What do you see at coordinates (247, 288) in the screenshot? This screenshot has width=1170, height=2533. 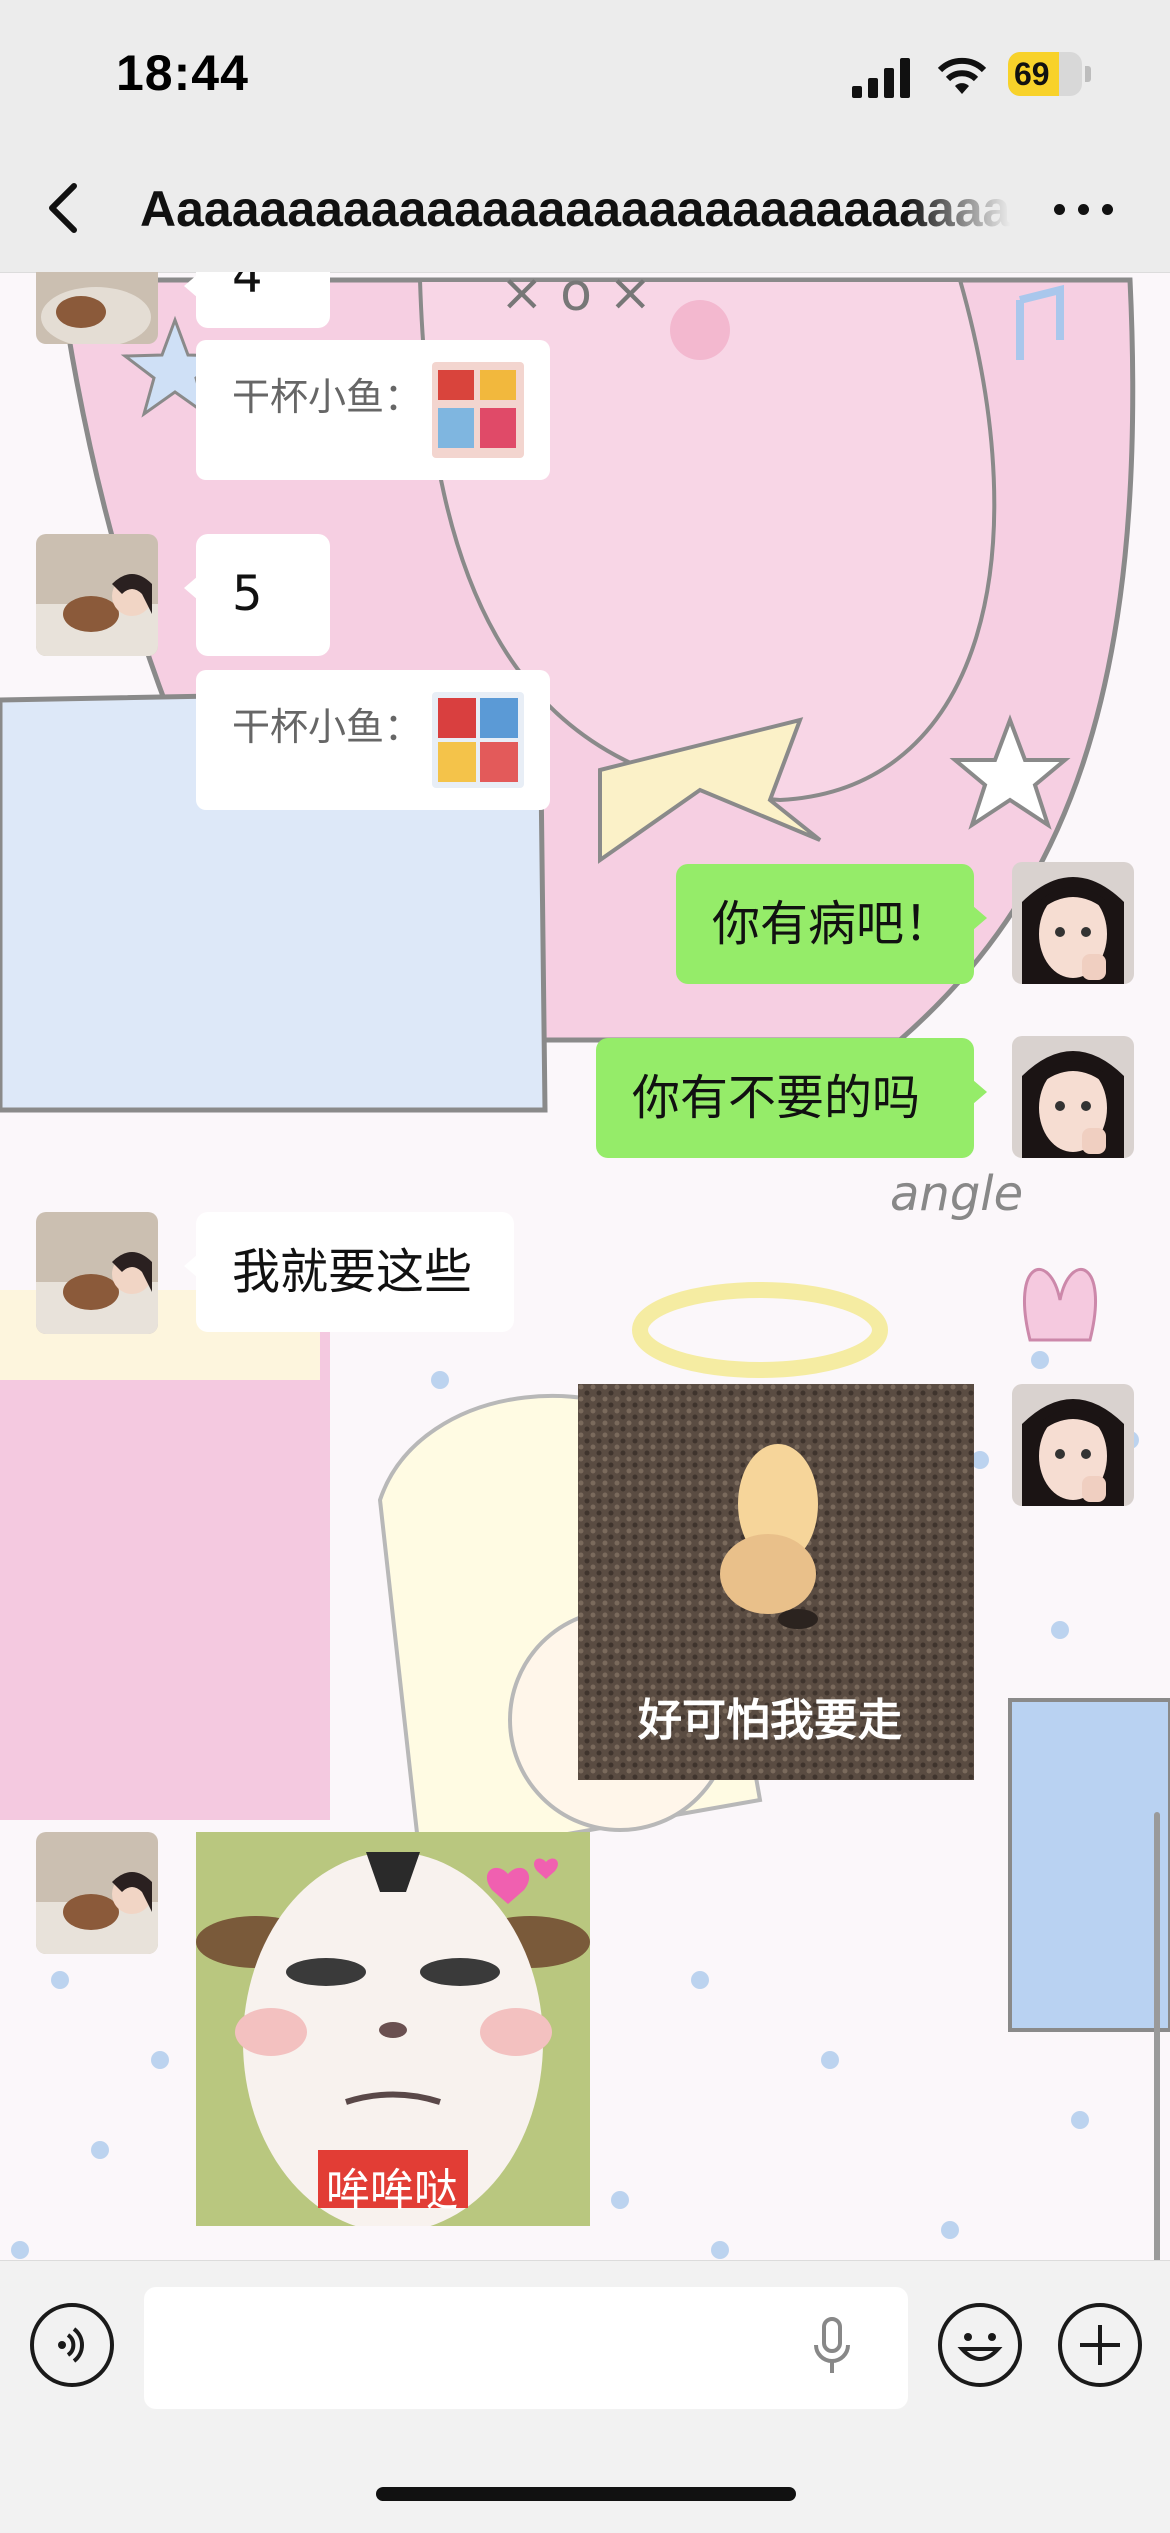 I see `message-text: 4` at bounding box center [247, 288].